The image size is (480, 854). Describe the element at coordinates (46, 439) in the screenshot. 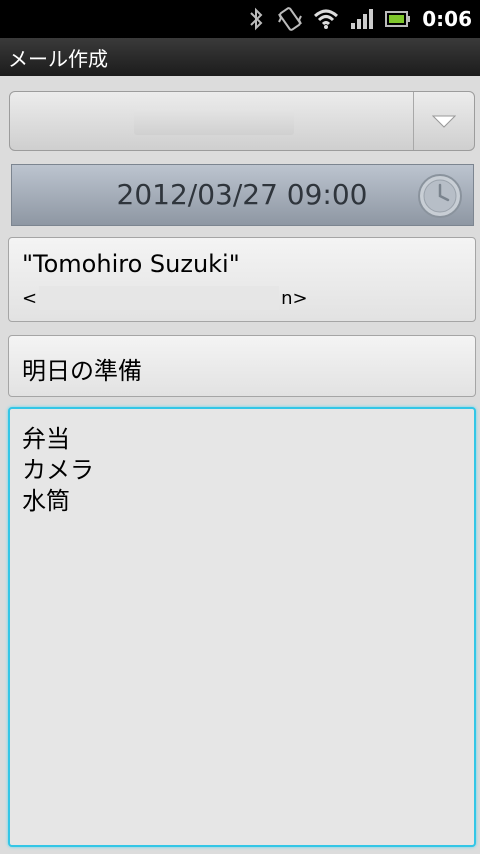

I see `body-line: 弁当` at that location.